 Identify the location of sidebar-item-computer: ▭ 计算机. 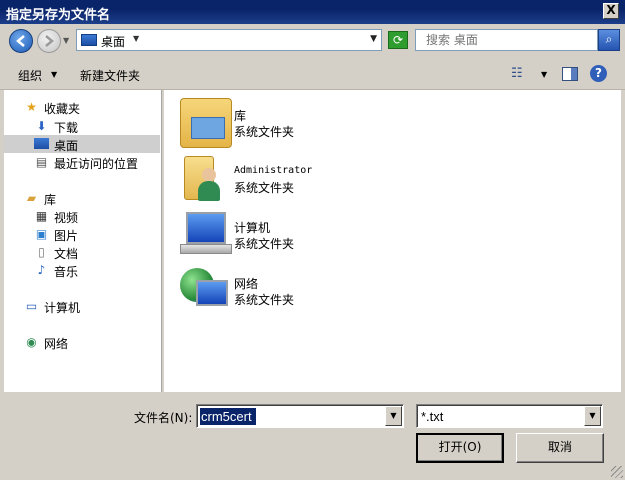
(82, 306).